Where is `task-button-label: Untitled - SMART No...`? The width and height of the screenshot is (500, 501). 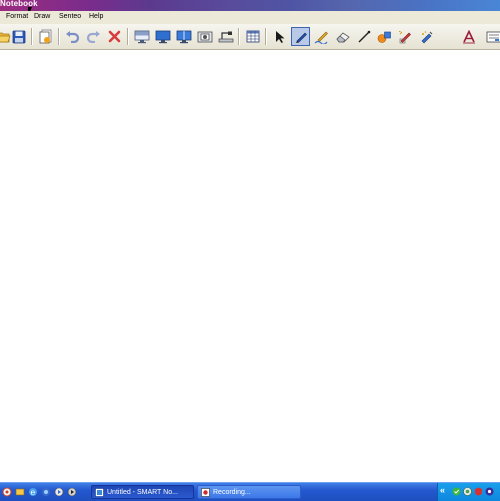 task-button-label: Untitled - SMART No... is located at coordinates (142, 492).